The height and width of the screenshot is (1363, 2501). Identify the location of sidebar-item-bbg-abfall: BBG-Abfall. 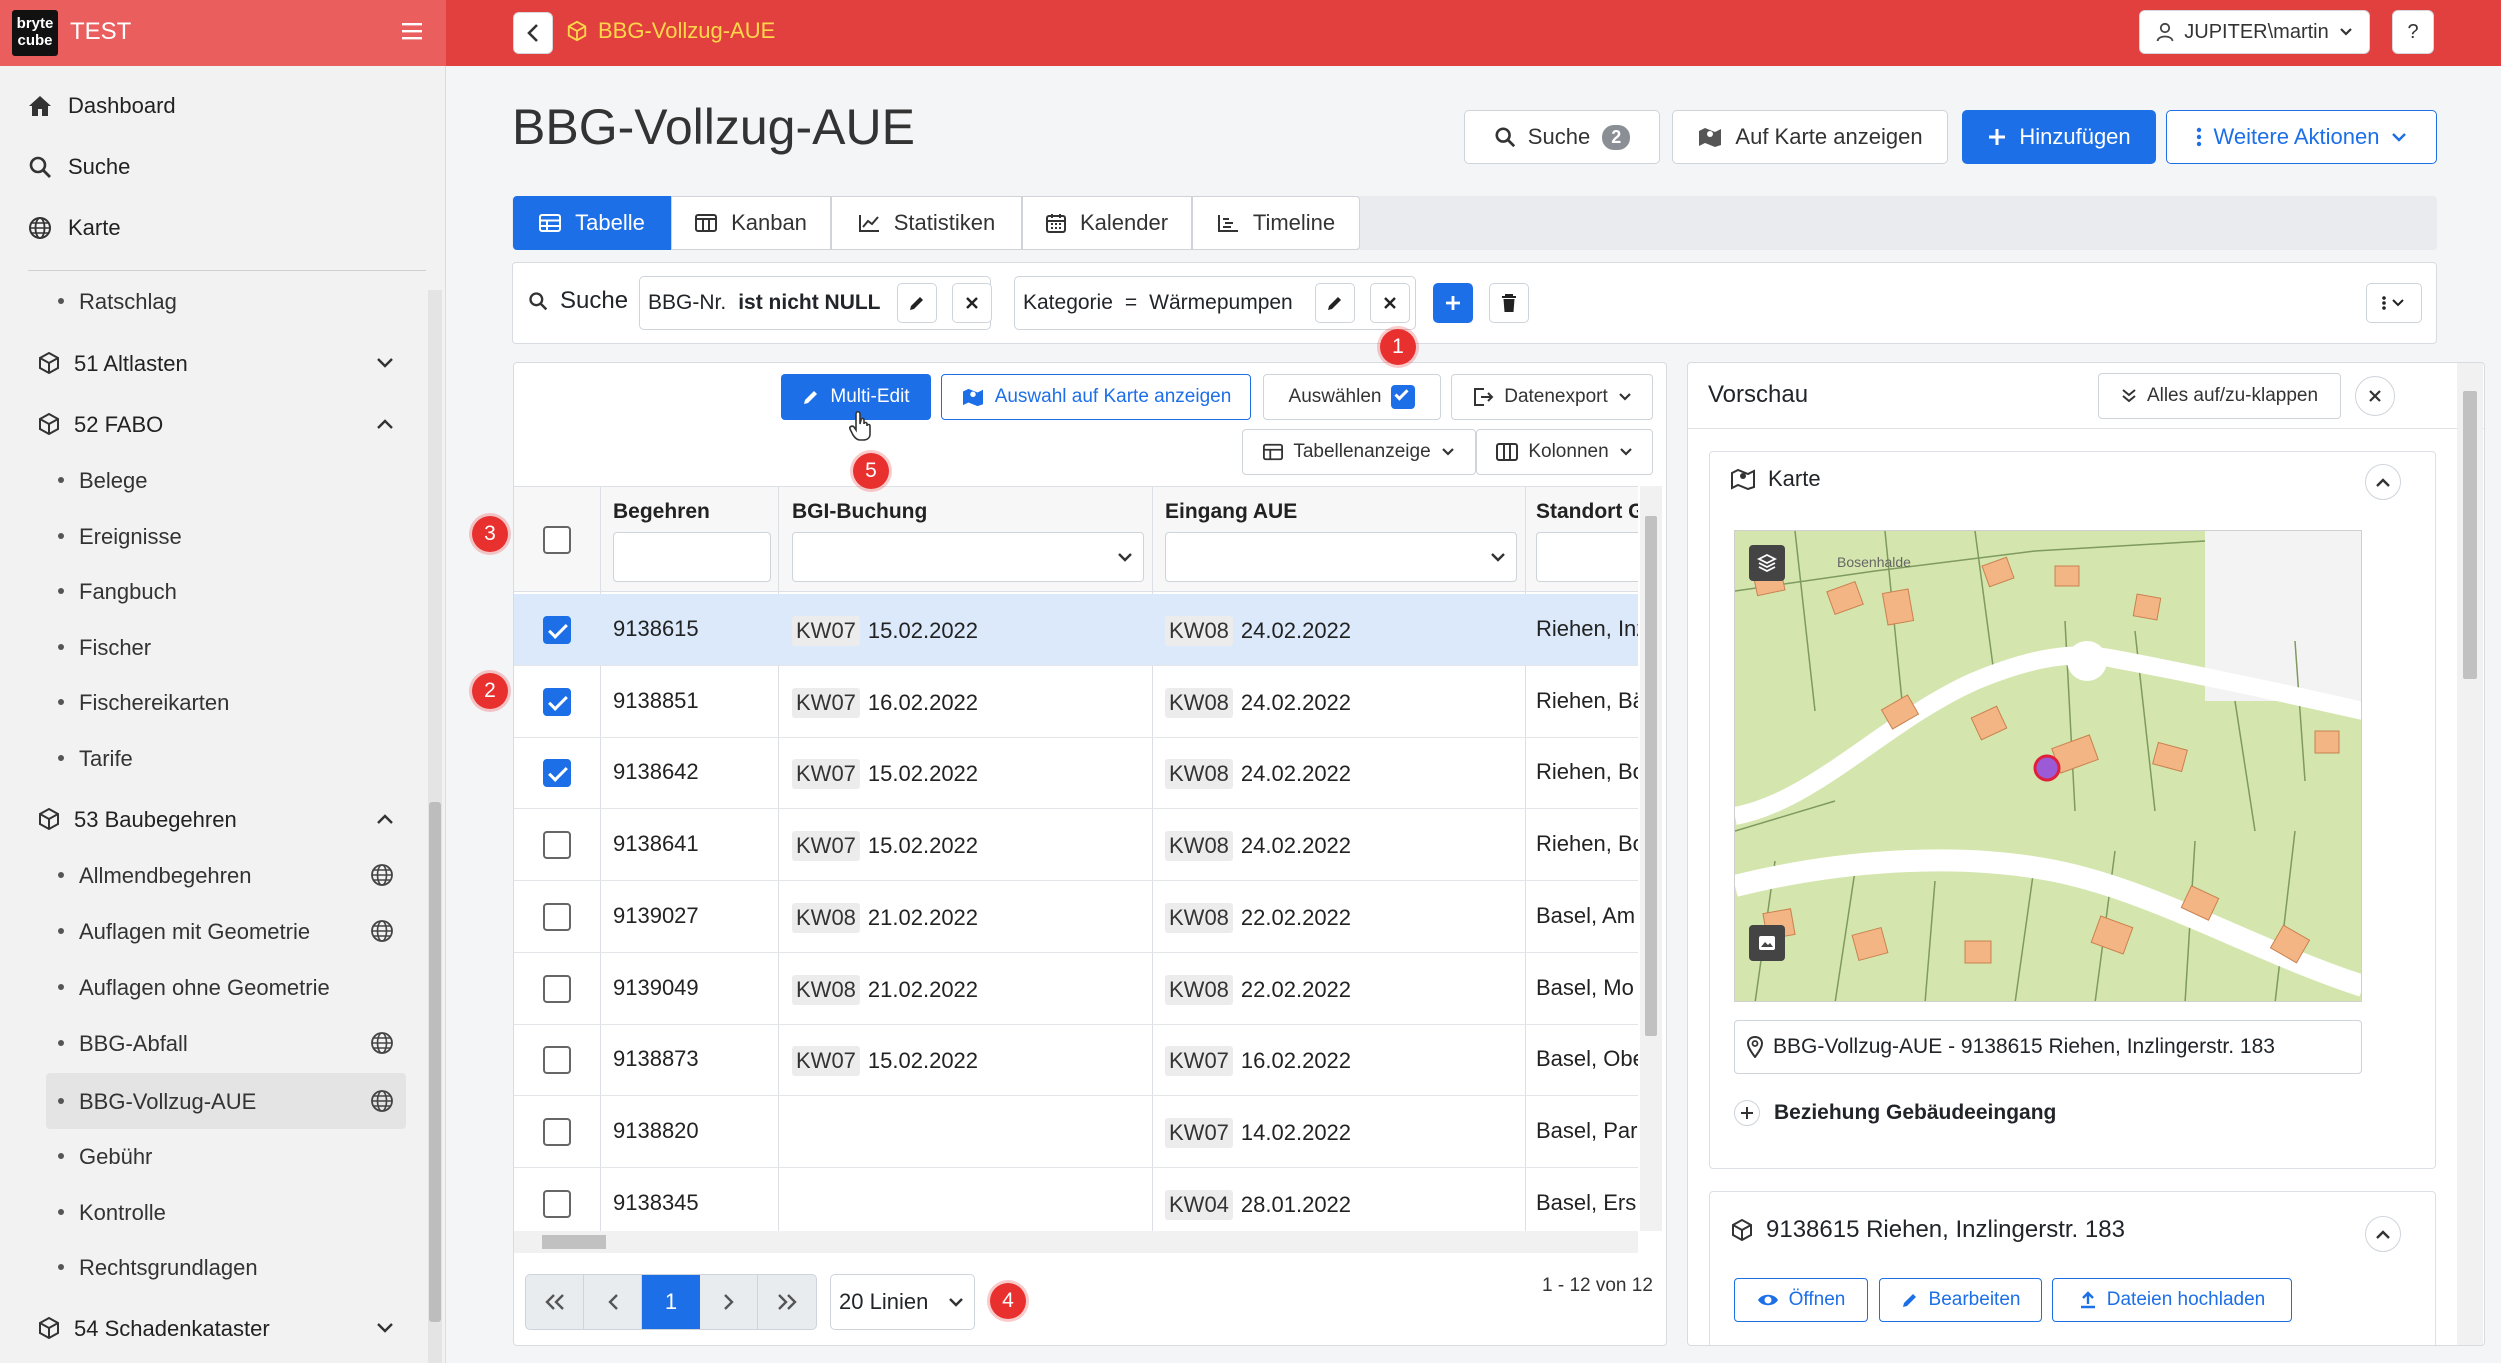
(223, 1043).